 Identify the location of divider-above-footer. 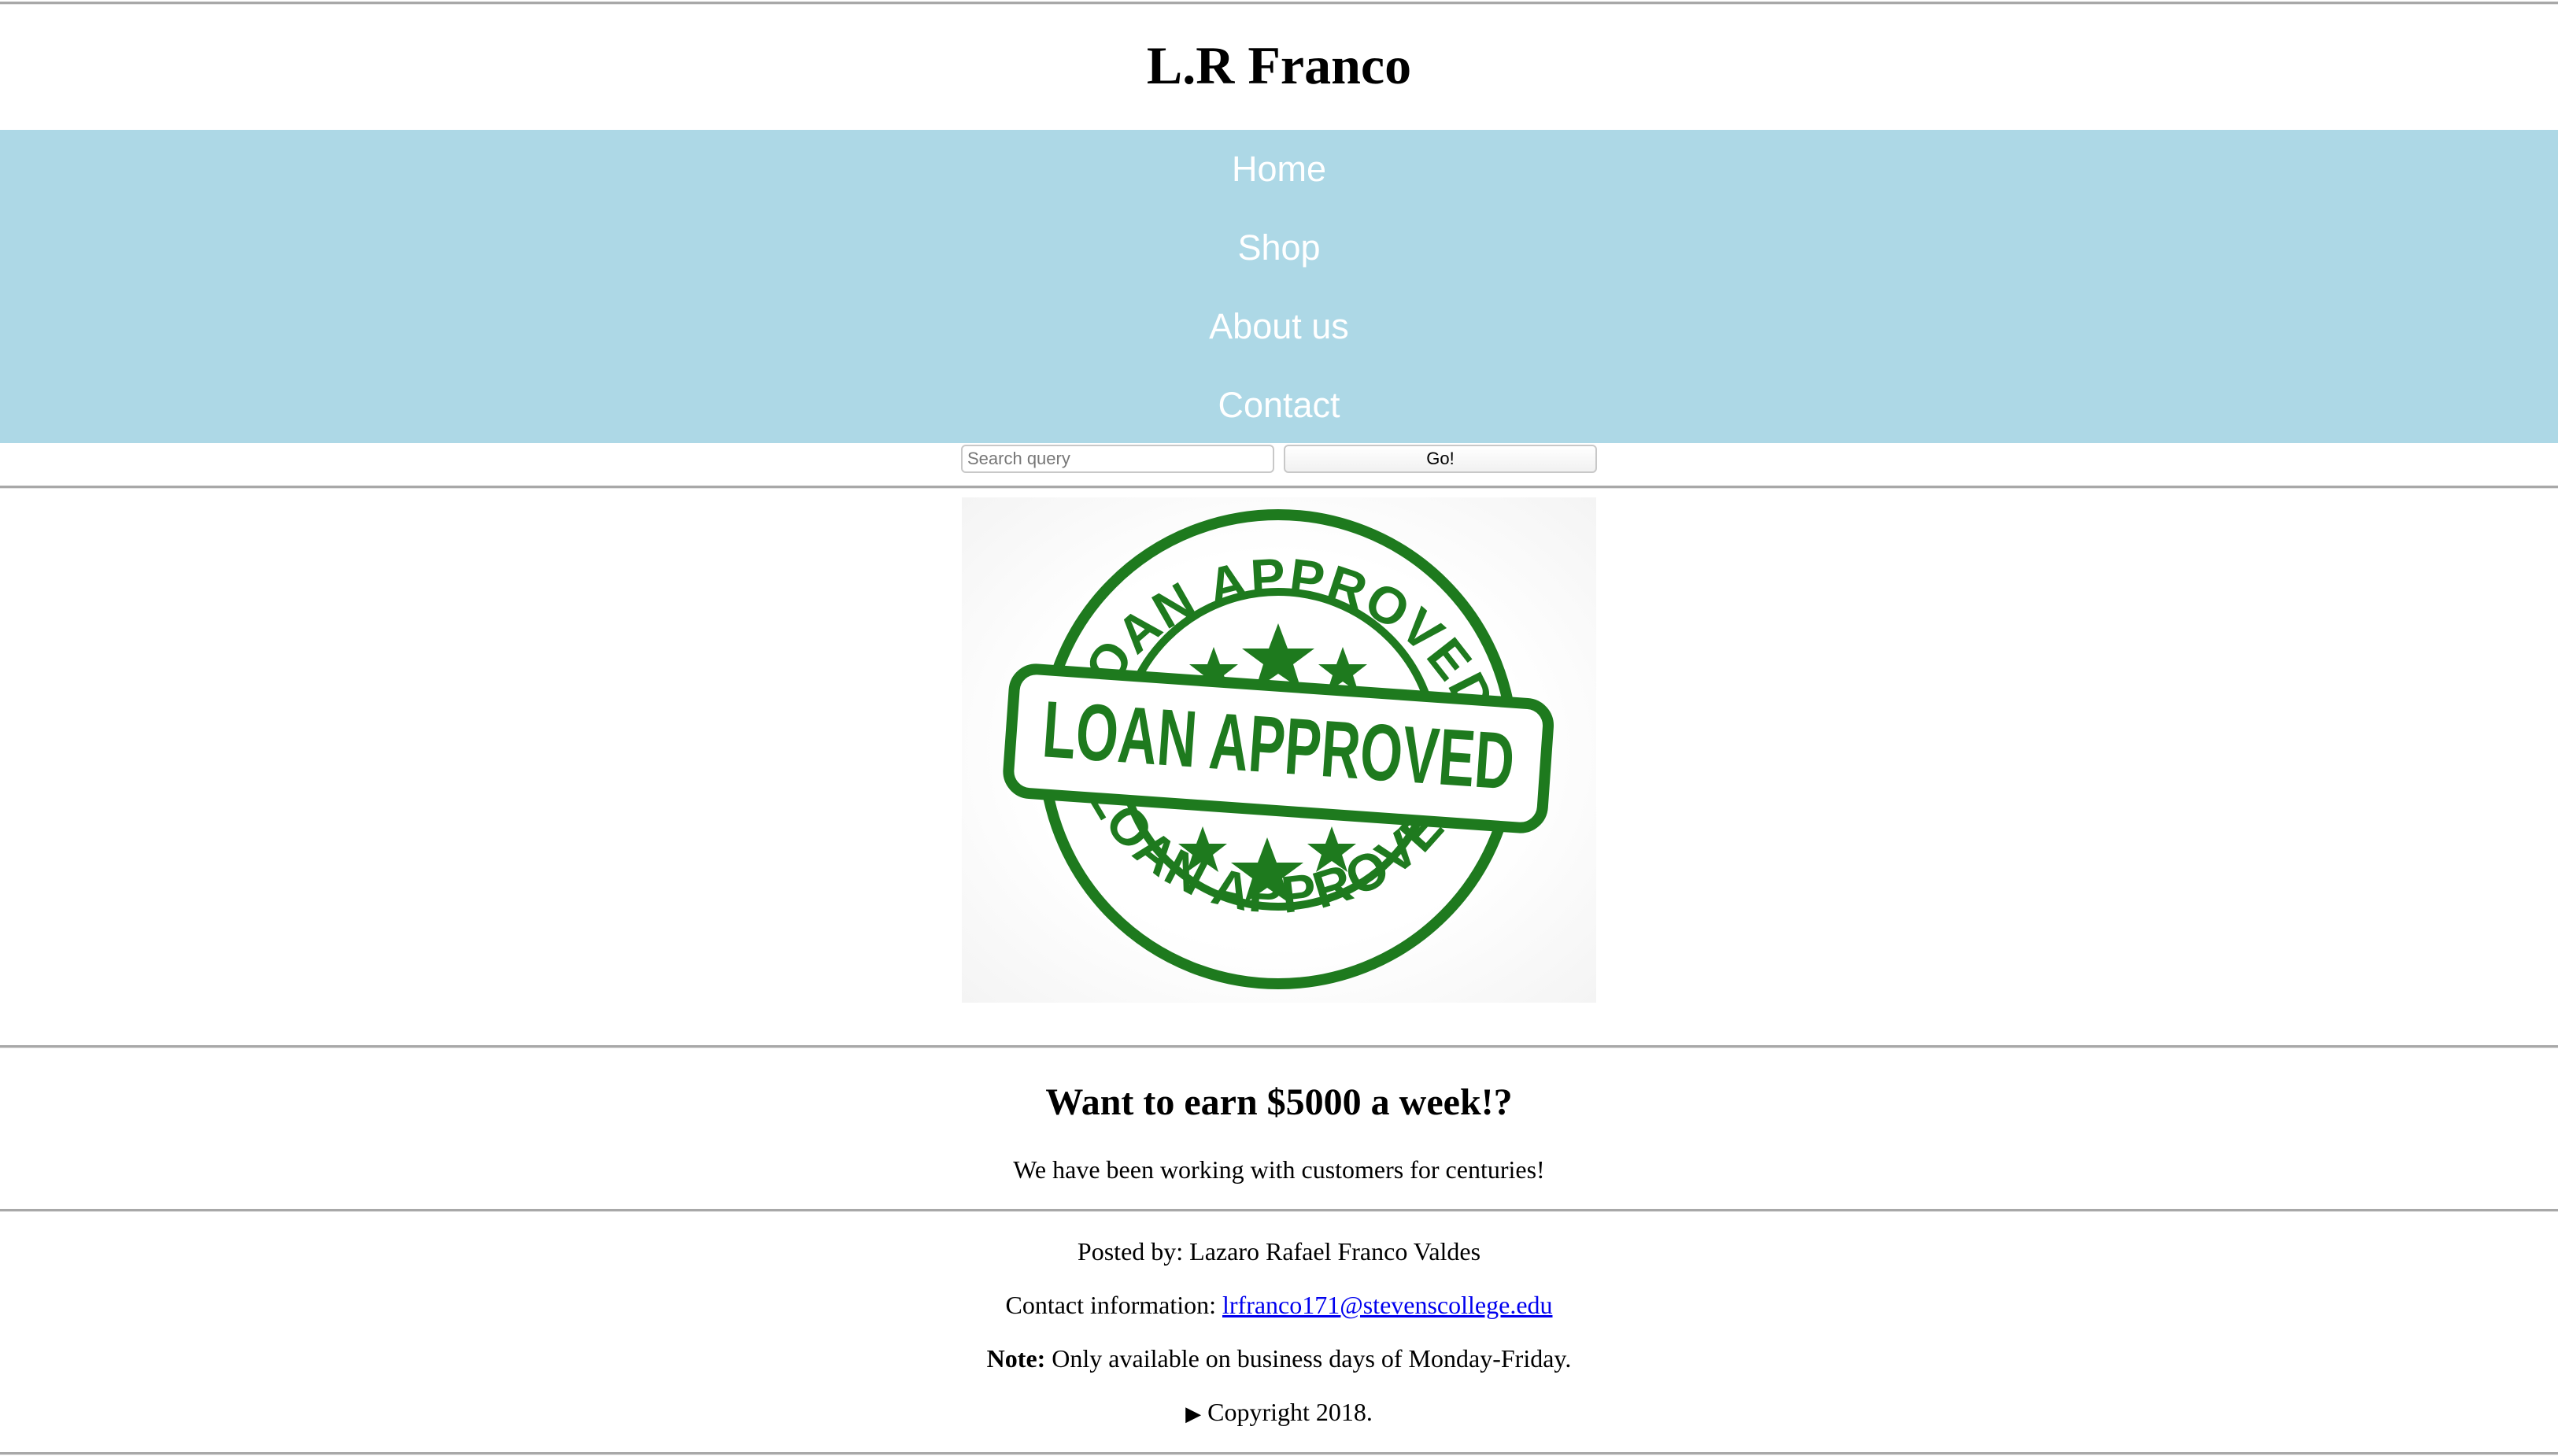
(1279, 1210).